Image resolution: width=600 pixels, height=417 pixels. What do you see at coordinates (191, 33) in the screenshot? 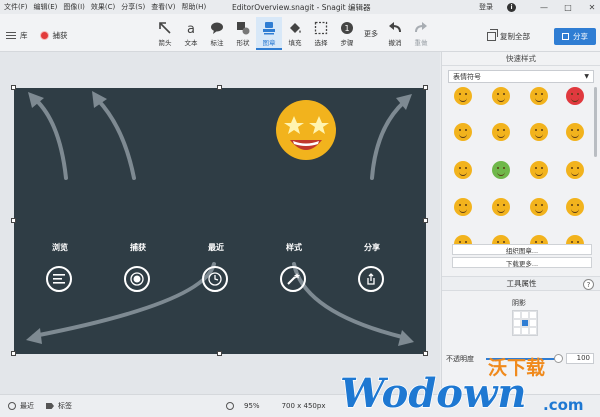
I see `tool-text: a 文本` at bounding box center [191, 33].